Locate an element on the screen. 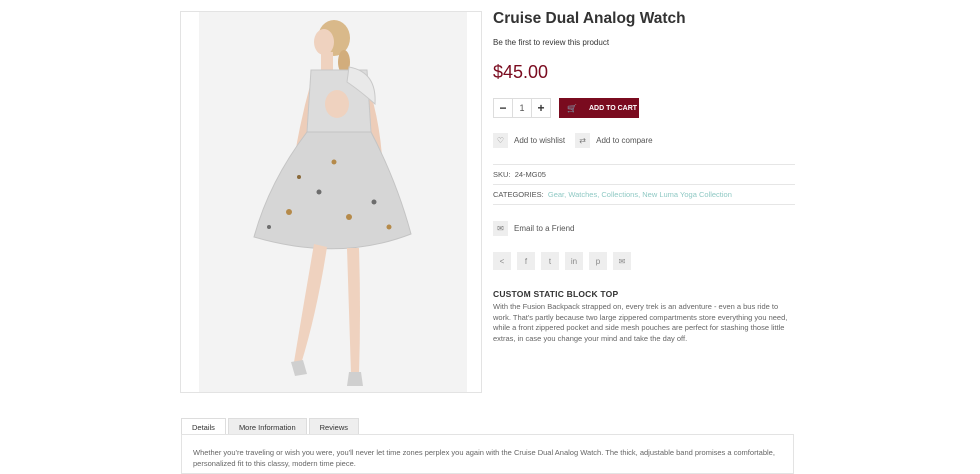  product-title: Cruise Dual Analog Watch is located at coordinates (589, 18).